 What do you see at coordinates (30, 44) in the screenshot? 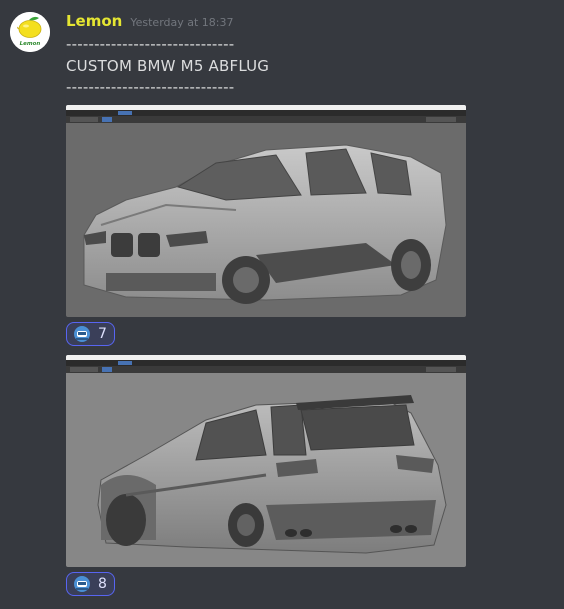
I see `avatar-badge-text: Lemon` at bounding box center [30, 44].